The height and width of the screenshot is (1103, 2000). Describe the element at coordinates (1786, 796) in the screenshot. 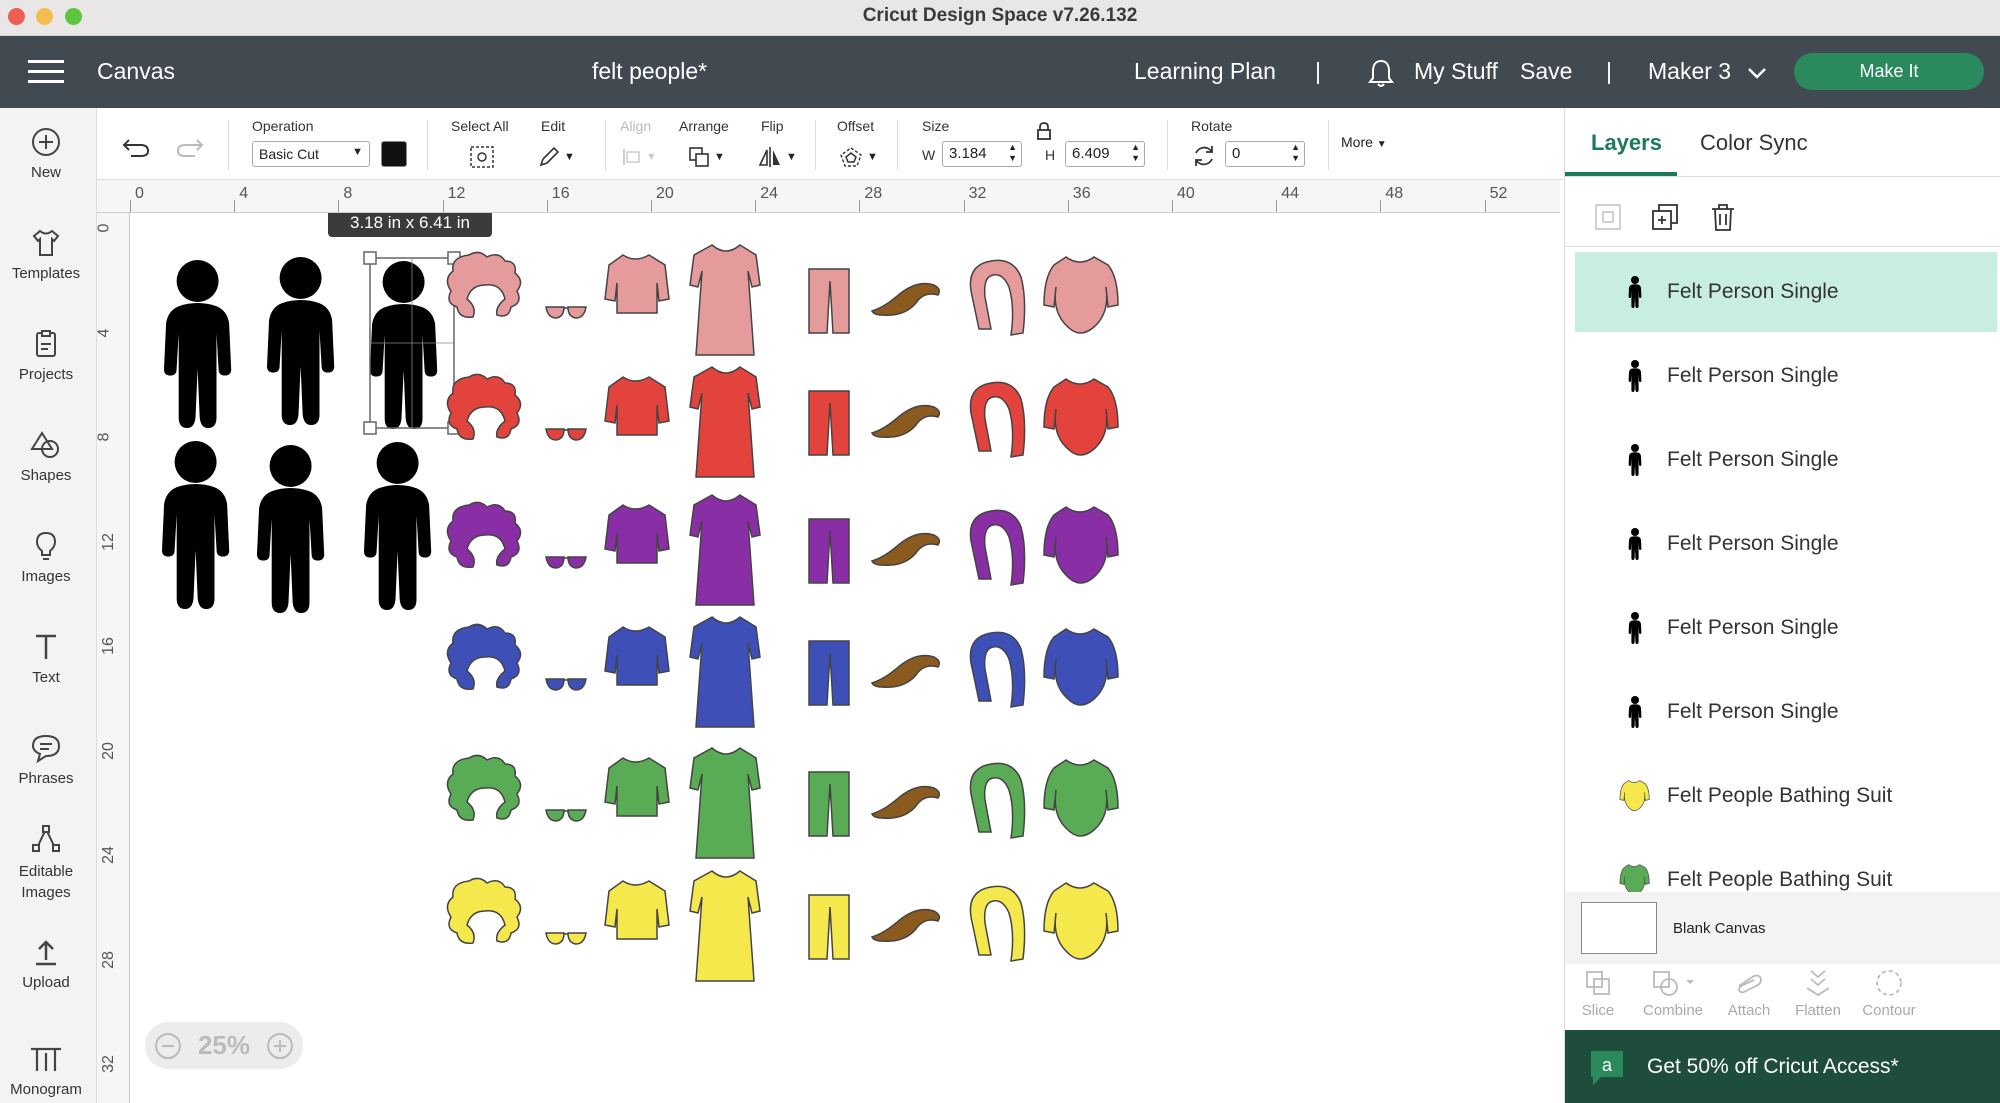

I see `layer-row: Felt People Bathing Suit` at that location.